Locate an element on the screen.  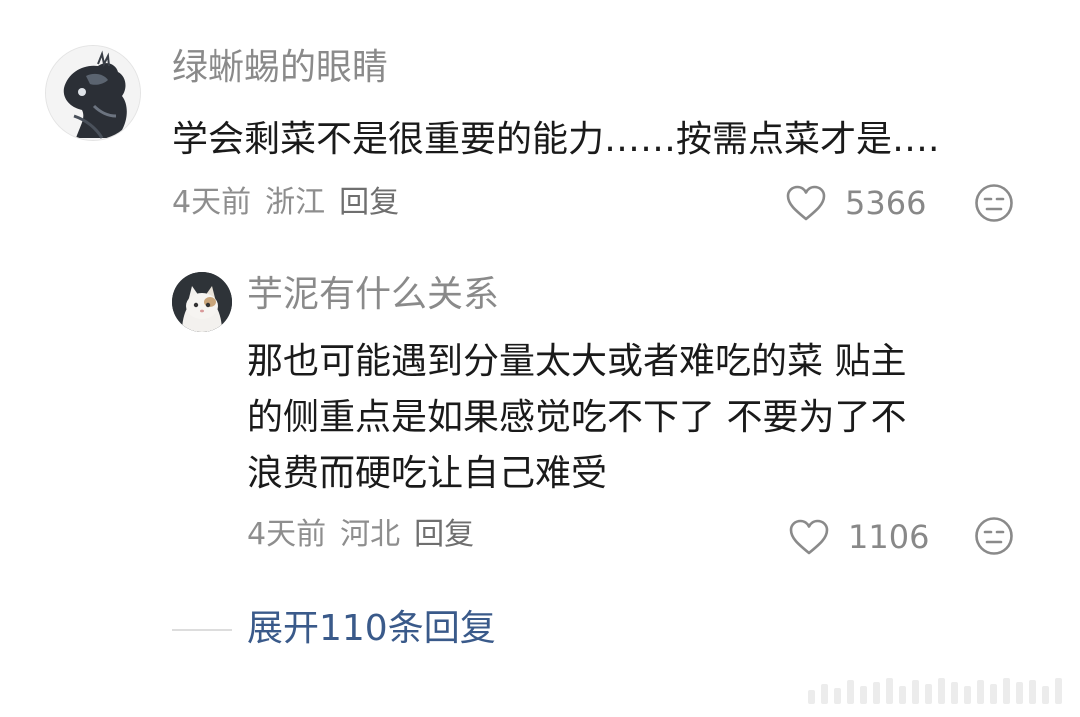
like-count: 5366 is located at coordinates (886, 203).